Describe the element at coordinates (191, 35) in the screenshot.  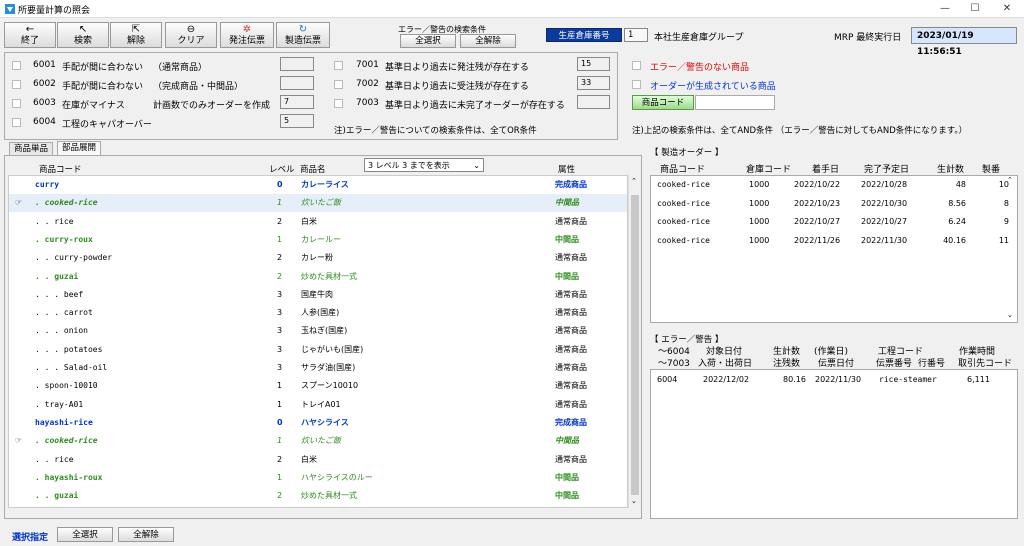
I see `clear-button: ⊖ クリア` at that location.